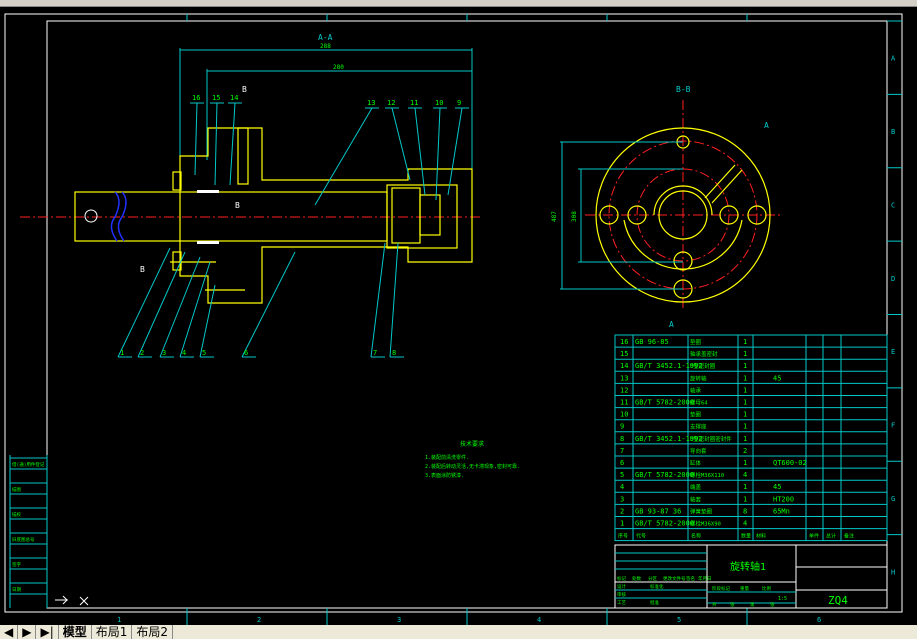 This screenshot has height=639, width=917. What do you see at coordinates (893, 352) in the screenshot?
I see `zone-row-label: E` at bounding box center [893, 352].